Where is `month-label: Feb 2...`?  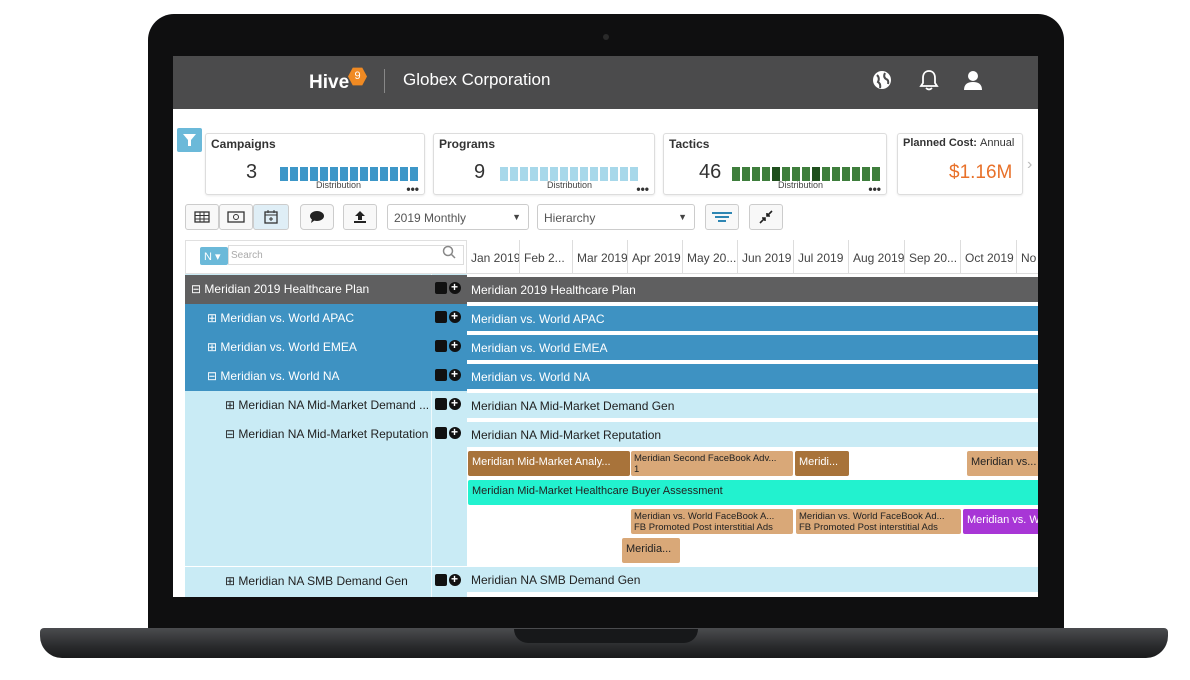 month-label: Feb 2... is located at coordinates (546, 257).